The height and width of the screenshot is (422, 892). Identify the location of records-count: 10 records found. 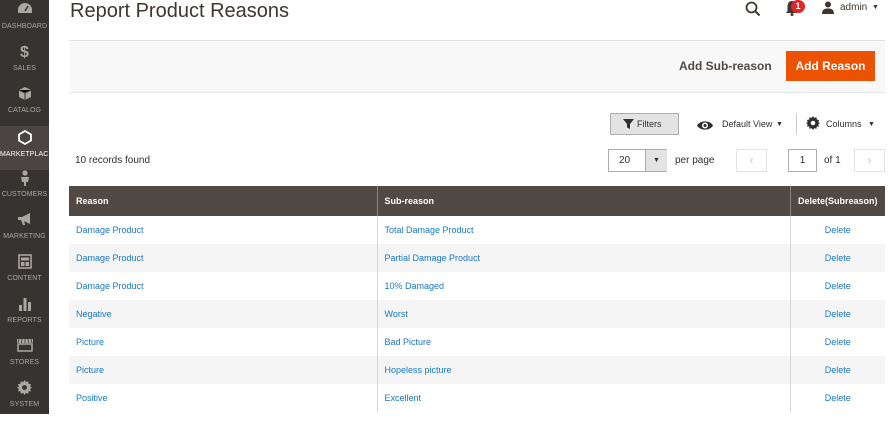
(113, 160).